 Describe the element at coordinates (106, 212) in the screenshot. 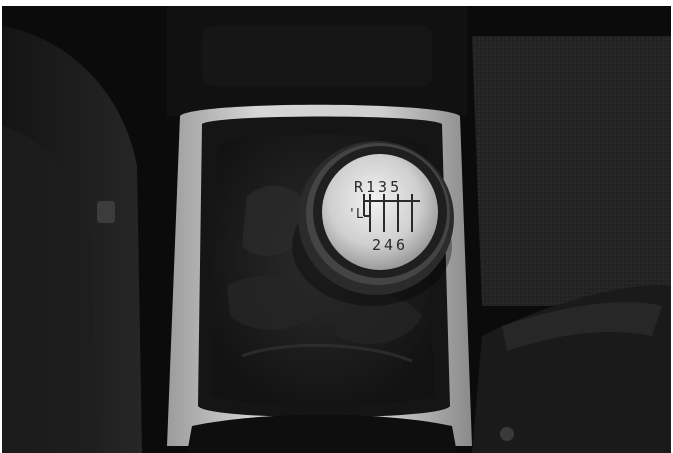

I see `seat-button-icon` at that location.